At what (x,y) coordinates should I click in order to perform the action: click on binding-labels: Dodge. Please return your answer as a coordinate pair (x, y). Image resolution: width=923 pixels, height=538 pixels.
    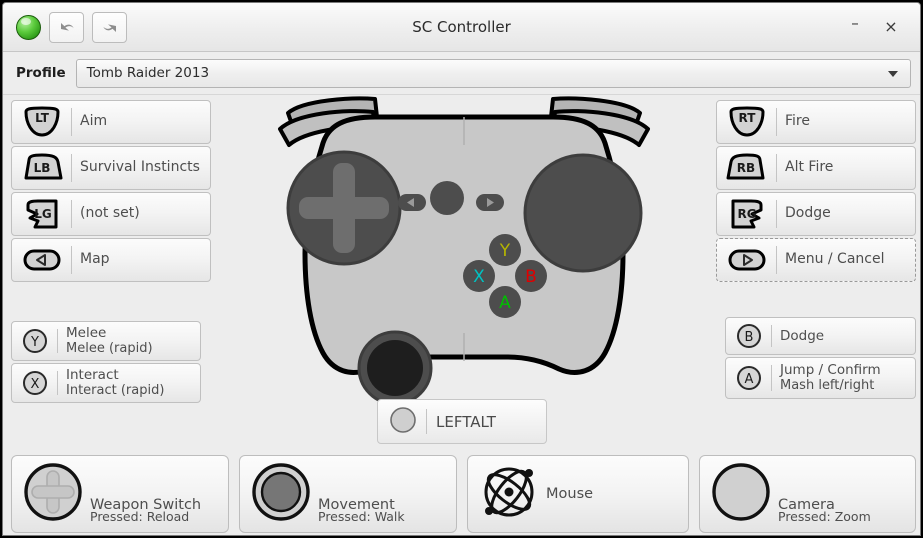
    Looking at the image, I should click on (808, 213).